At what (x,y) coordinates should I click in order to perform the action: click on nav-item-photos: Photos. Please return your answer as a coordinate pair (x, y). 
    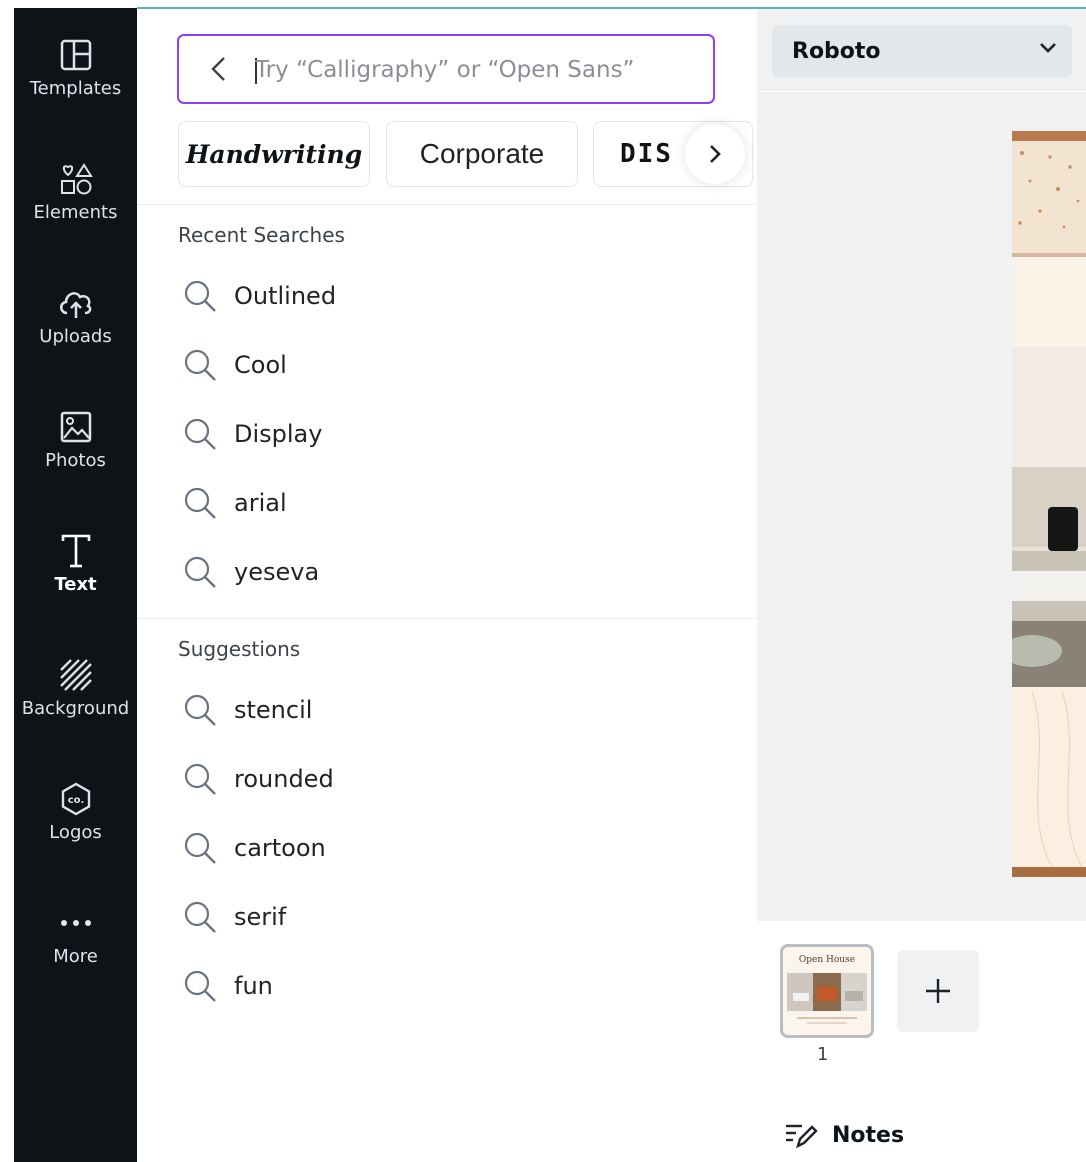
    Looking at the image, I should click on (75, 435).